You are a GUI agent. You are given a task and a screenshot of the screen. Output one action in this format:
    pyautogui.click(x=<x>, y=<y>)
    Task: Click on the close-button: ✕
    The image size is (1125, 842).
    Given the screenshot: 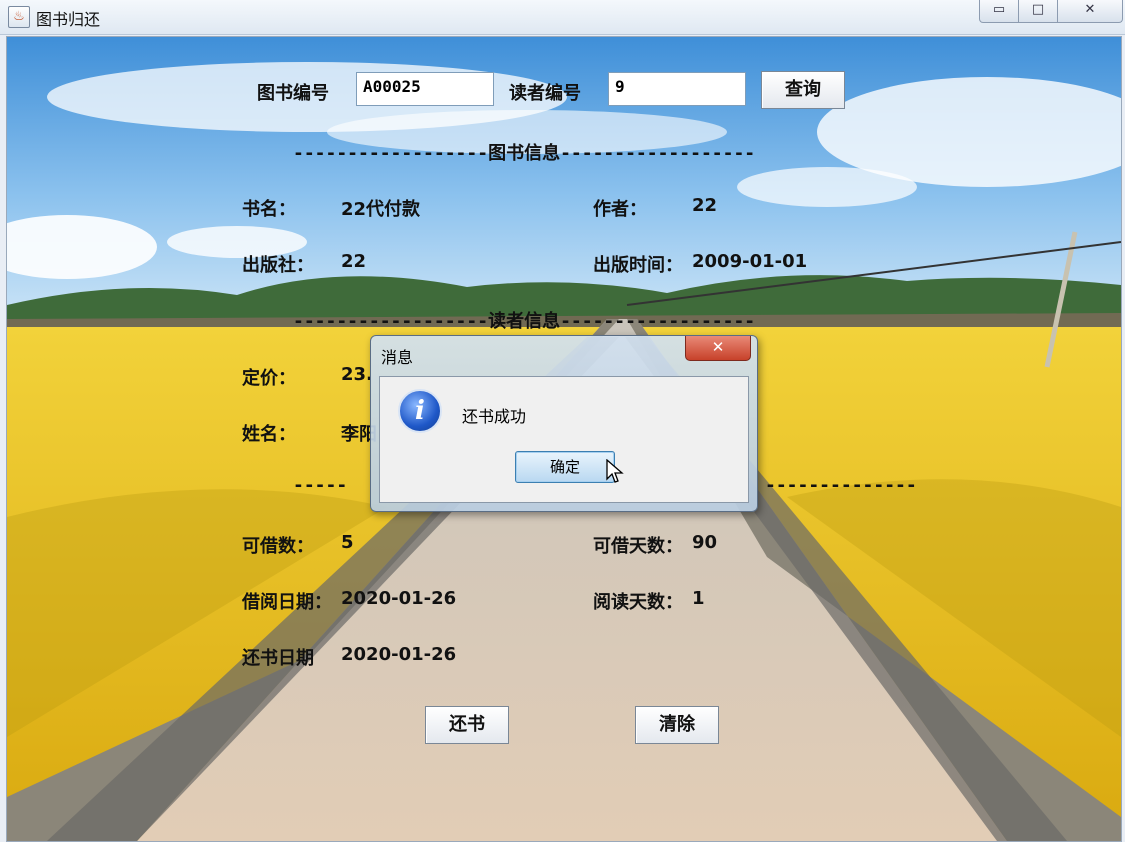 What is the action you would take?
    pyautogui.click(x=1090, y=11)
    